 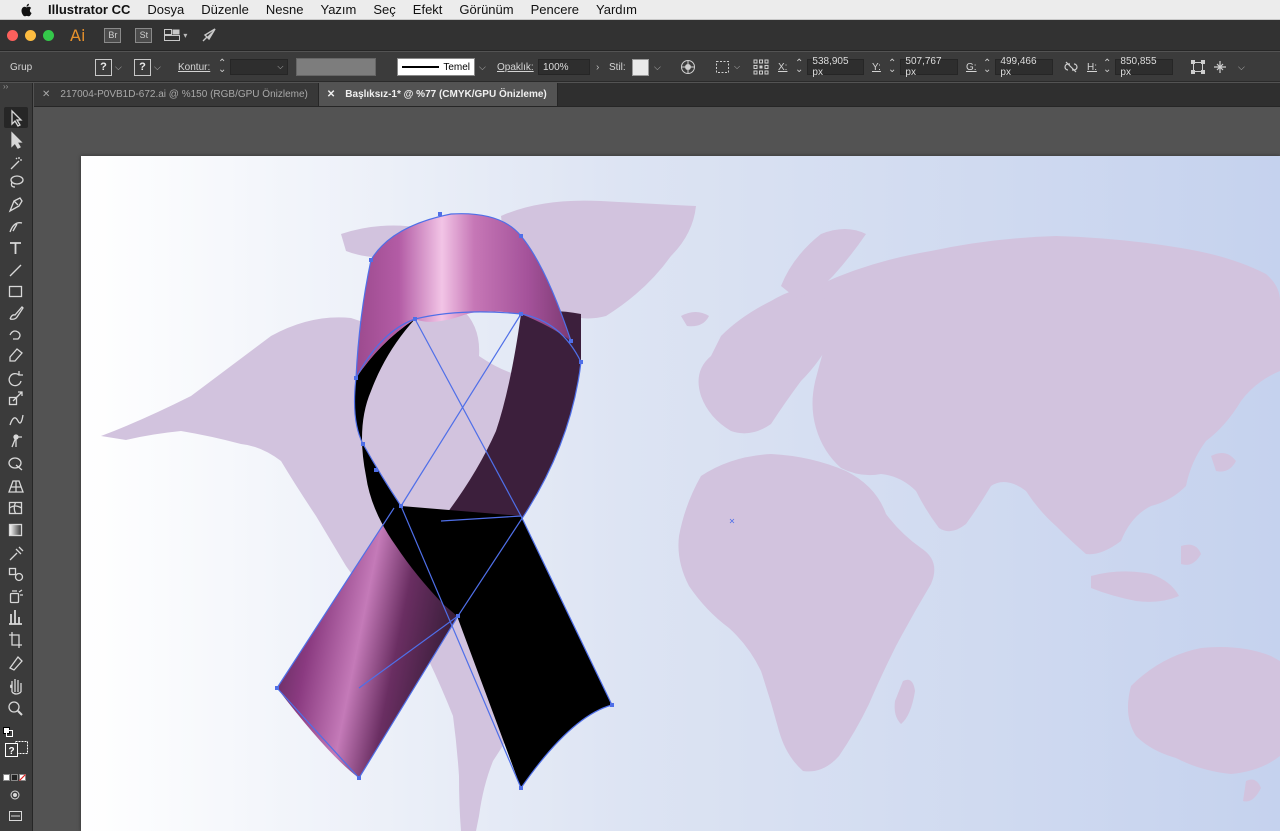 What do you see at coordinates (12, 571) in the screenshot?
I see `blend-tool-icon` at bounding box center [12, 571].